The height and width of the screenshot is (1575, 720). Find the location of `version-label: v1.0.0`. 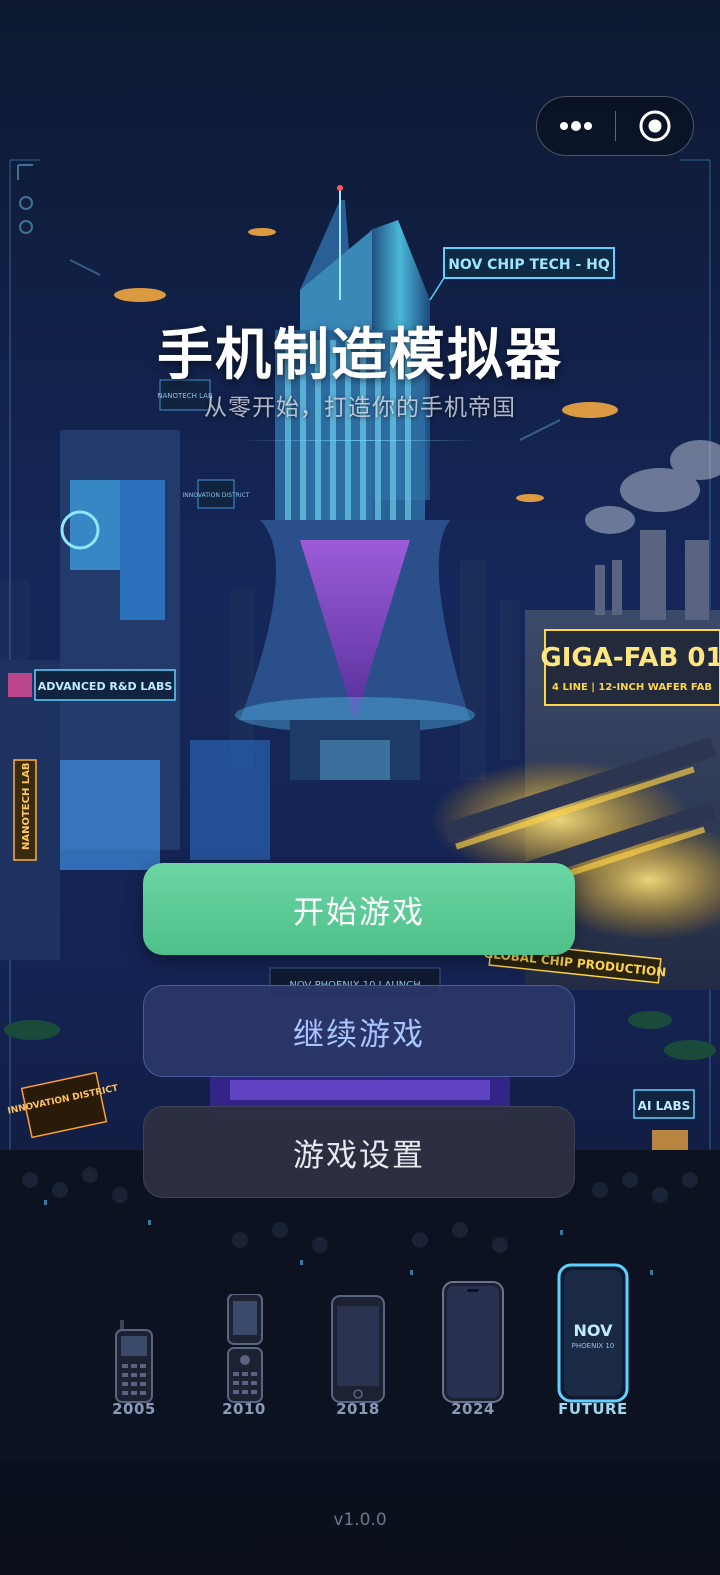

version-label: v1.0.0 is located at coordinates (360, 1520).